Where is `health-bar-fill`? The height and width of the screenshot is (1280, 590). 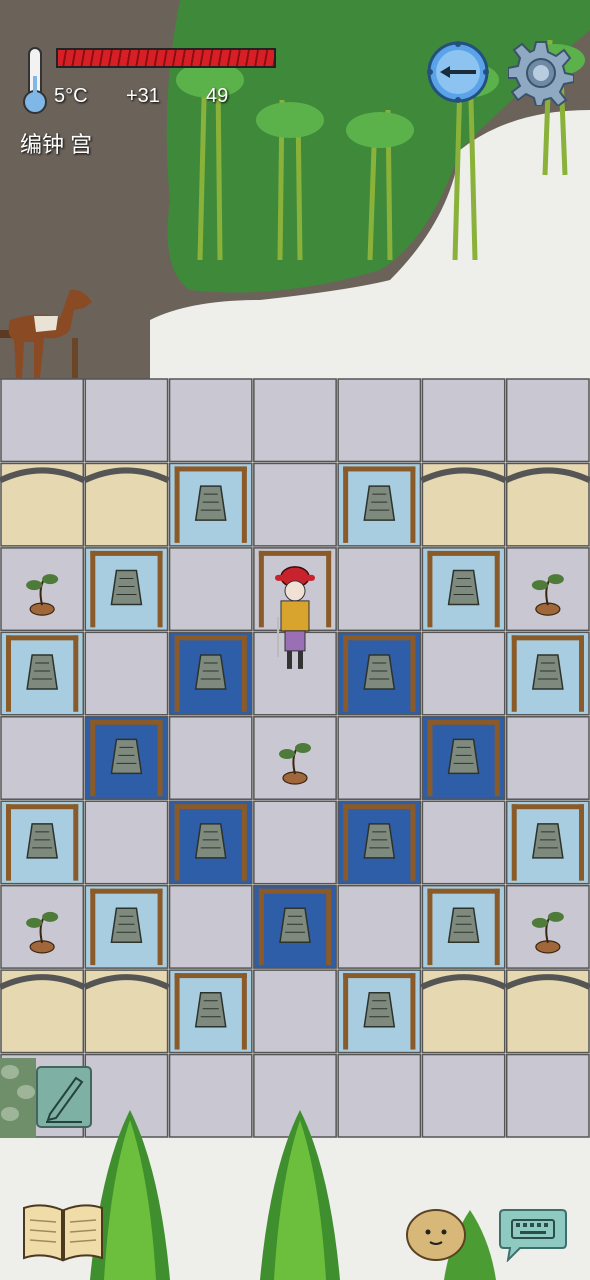 health-bar-fill is located at coordinates (166, 58).